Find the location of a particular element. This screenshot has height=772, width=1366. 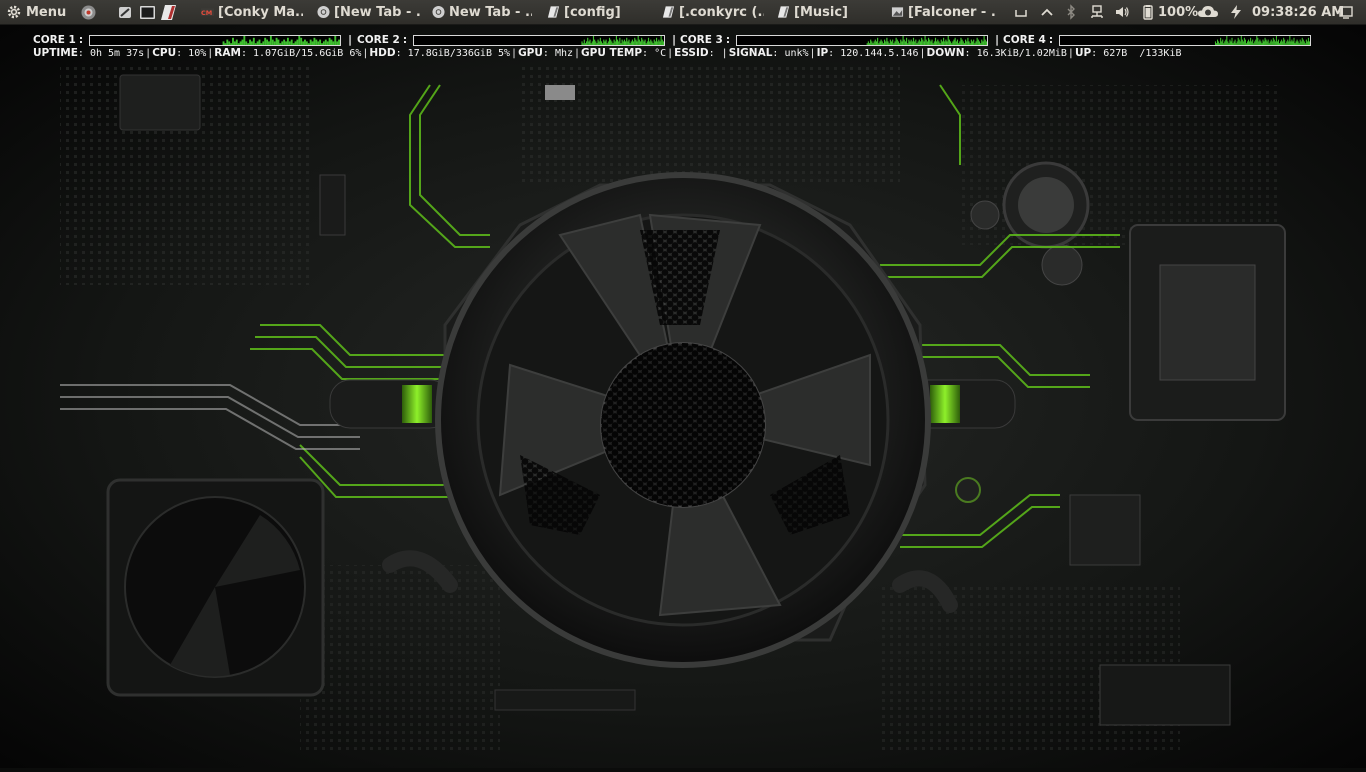

tray-bluetooth is located at coordinates (1071, 12).